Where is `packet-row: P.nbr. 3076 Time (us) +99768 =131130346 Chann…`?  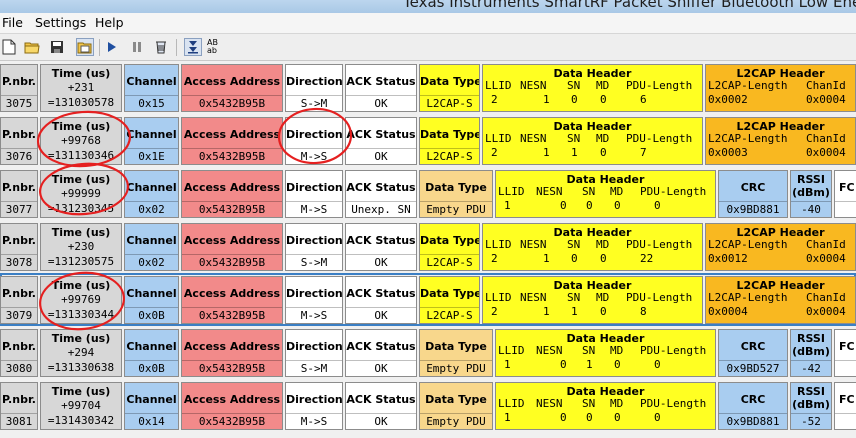
packet-row: P.nbr. 3076 Time (us) +99768 =131130346 Chann… is located at coordinates (428, 140).